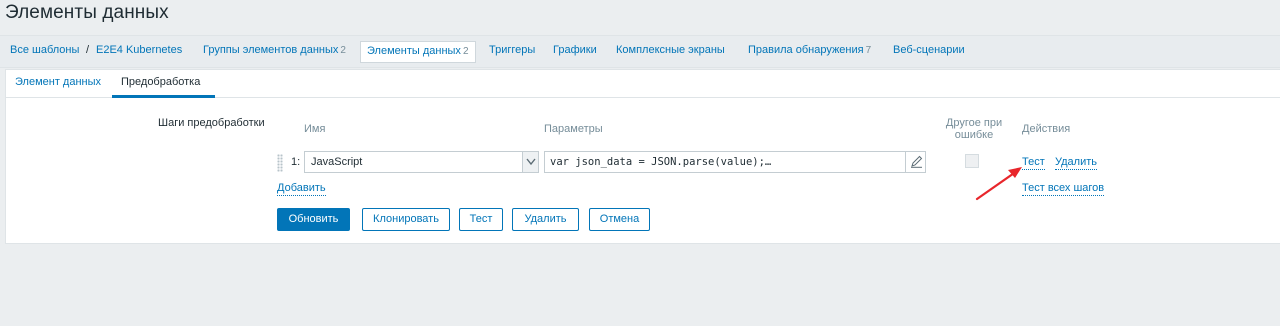  Describe the element at coordinates (421, 162) in the screenshot. I see `step-type-select: JavaScript` at that location.